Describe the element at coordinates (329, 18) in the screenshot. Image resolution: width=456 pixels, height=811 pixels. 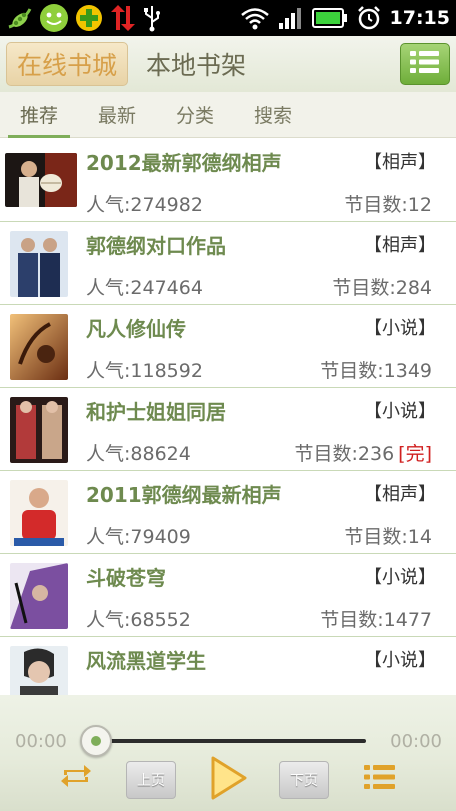
I see `battery-icon` at that location.